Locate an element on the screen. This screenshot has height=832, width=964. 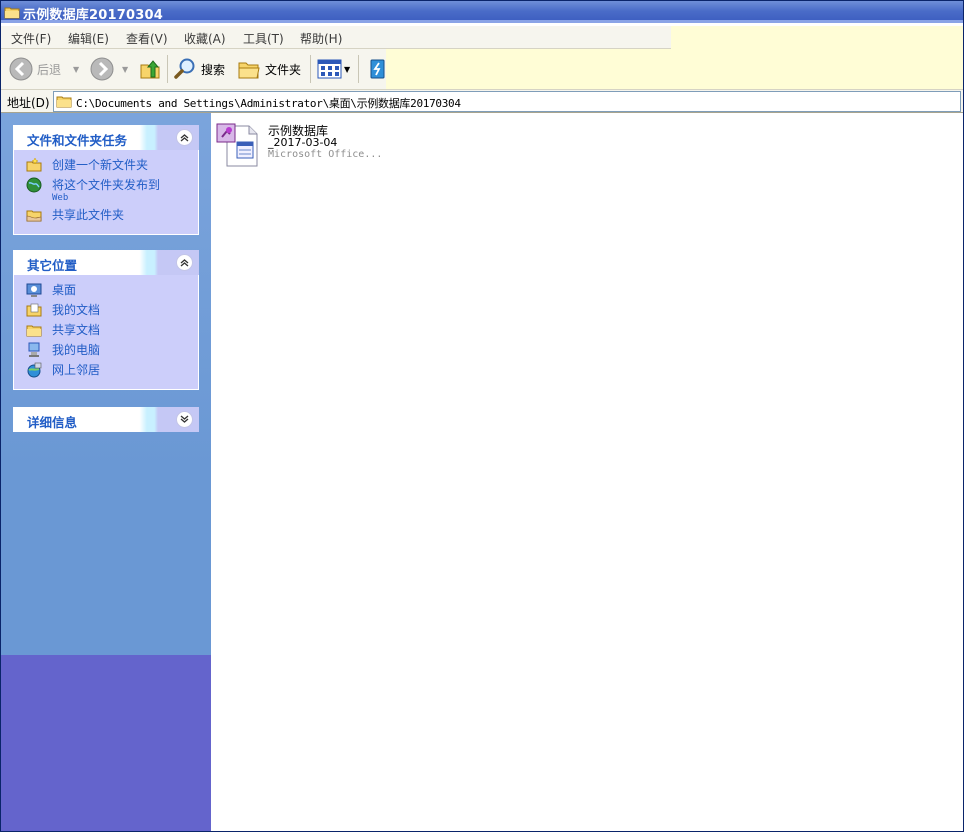
panel-title: 其它位置 is located at coordinates (52, 265).